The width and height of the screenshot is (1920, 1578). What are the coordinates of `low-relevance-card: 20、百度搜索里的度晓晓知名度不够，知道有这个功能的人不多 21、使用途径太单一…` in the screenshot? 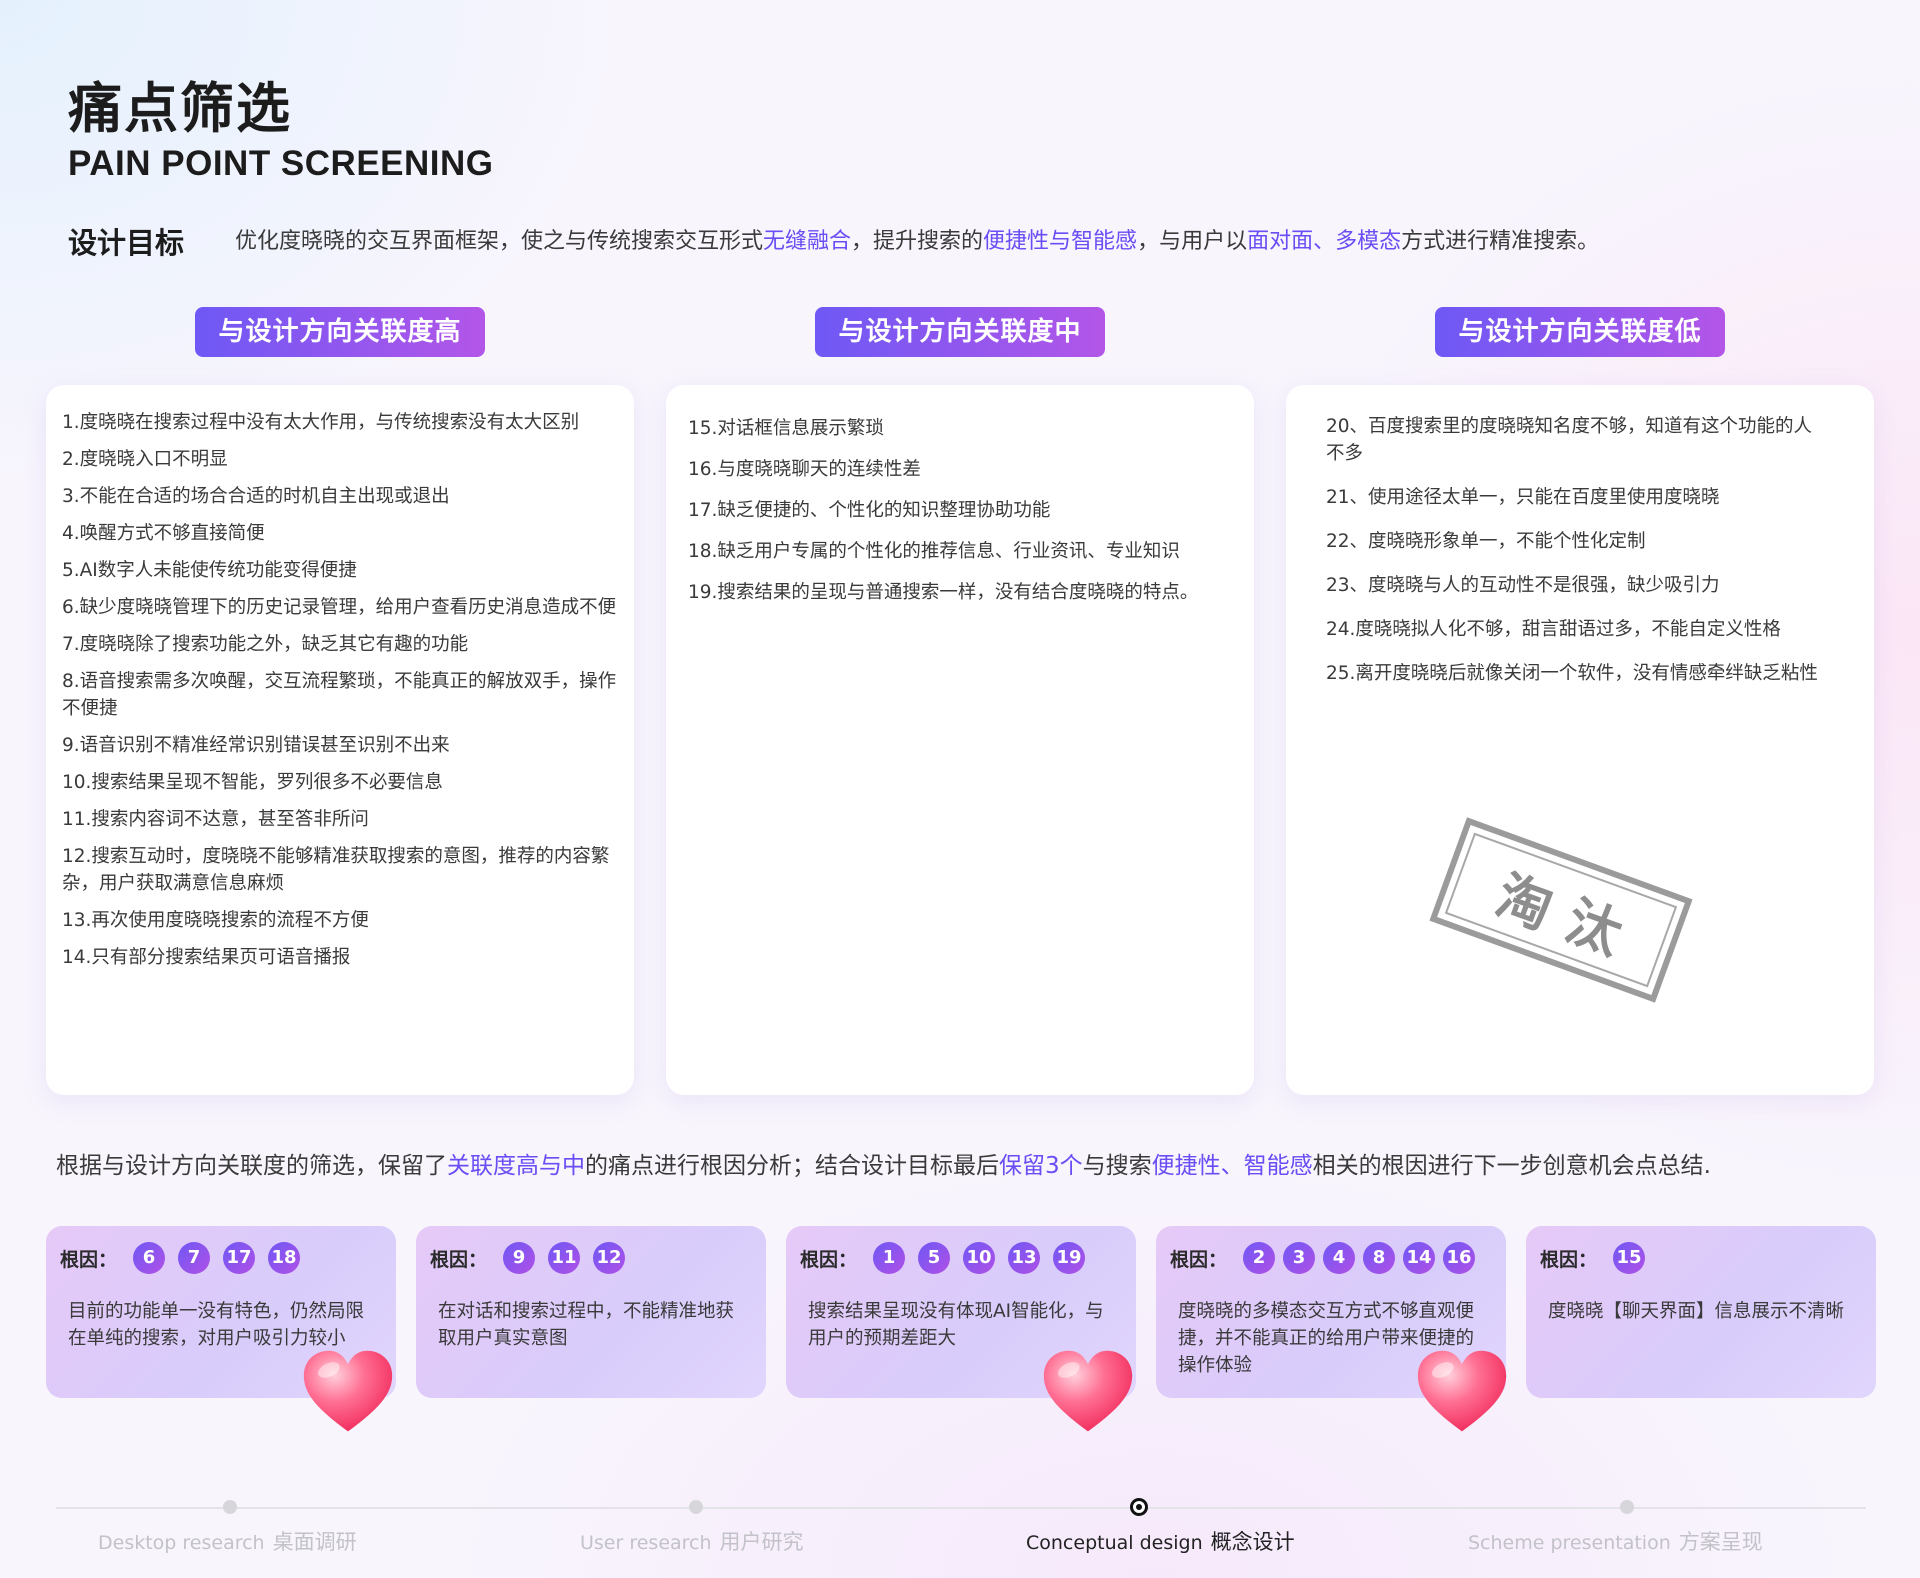 It's located at (1580, 740).